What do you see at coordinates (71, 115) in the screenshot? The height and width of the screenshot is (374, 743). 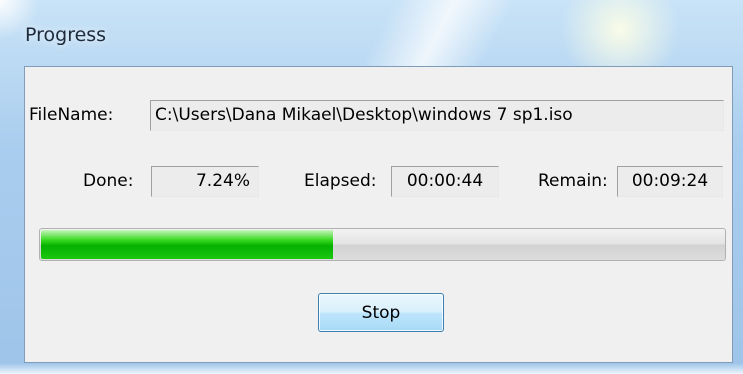 I see `filename-label: FileName:` at bounding box center [71, 115].